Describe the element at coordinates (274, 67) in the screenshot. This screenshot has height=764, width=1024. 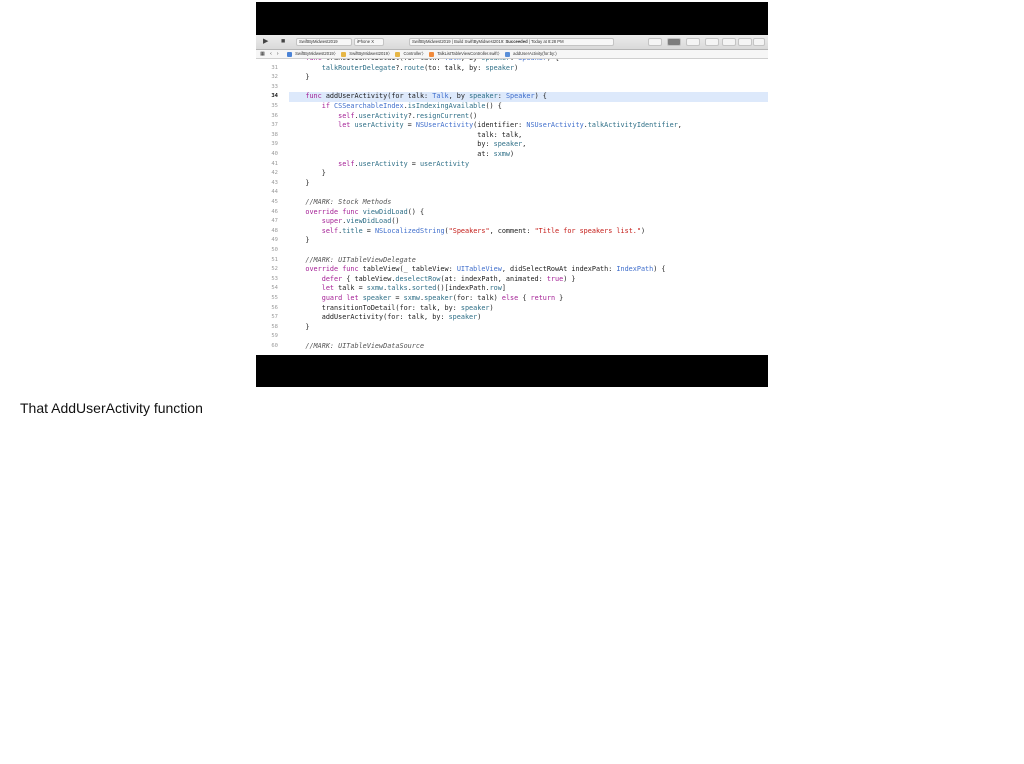
I see `line-number: 31` at that location.